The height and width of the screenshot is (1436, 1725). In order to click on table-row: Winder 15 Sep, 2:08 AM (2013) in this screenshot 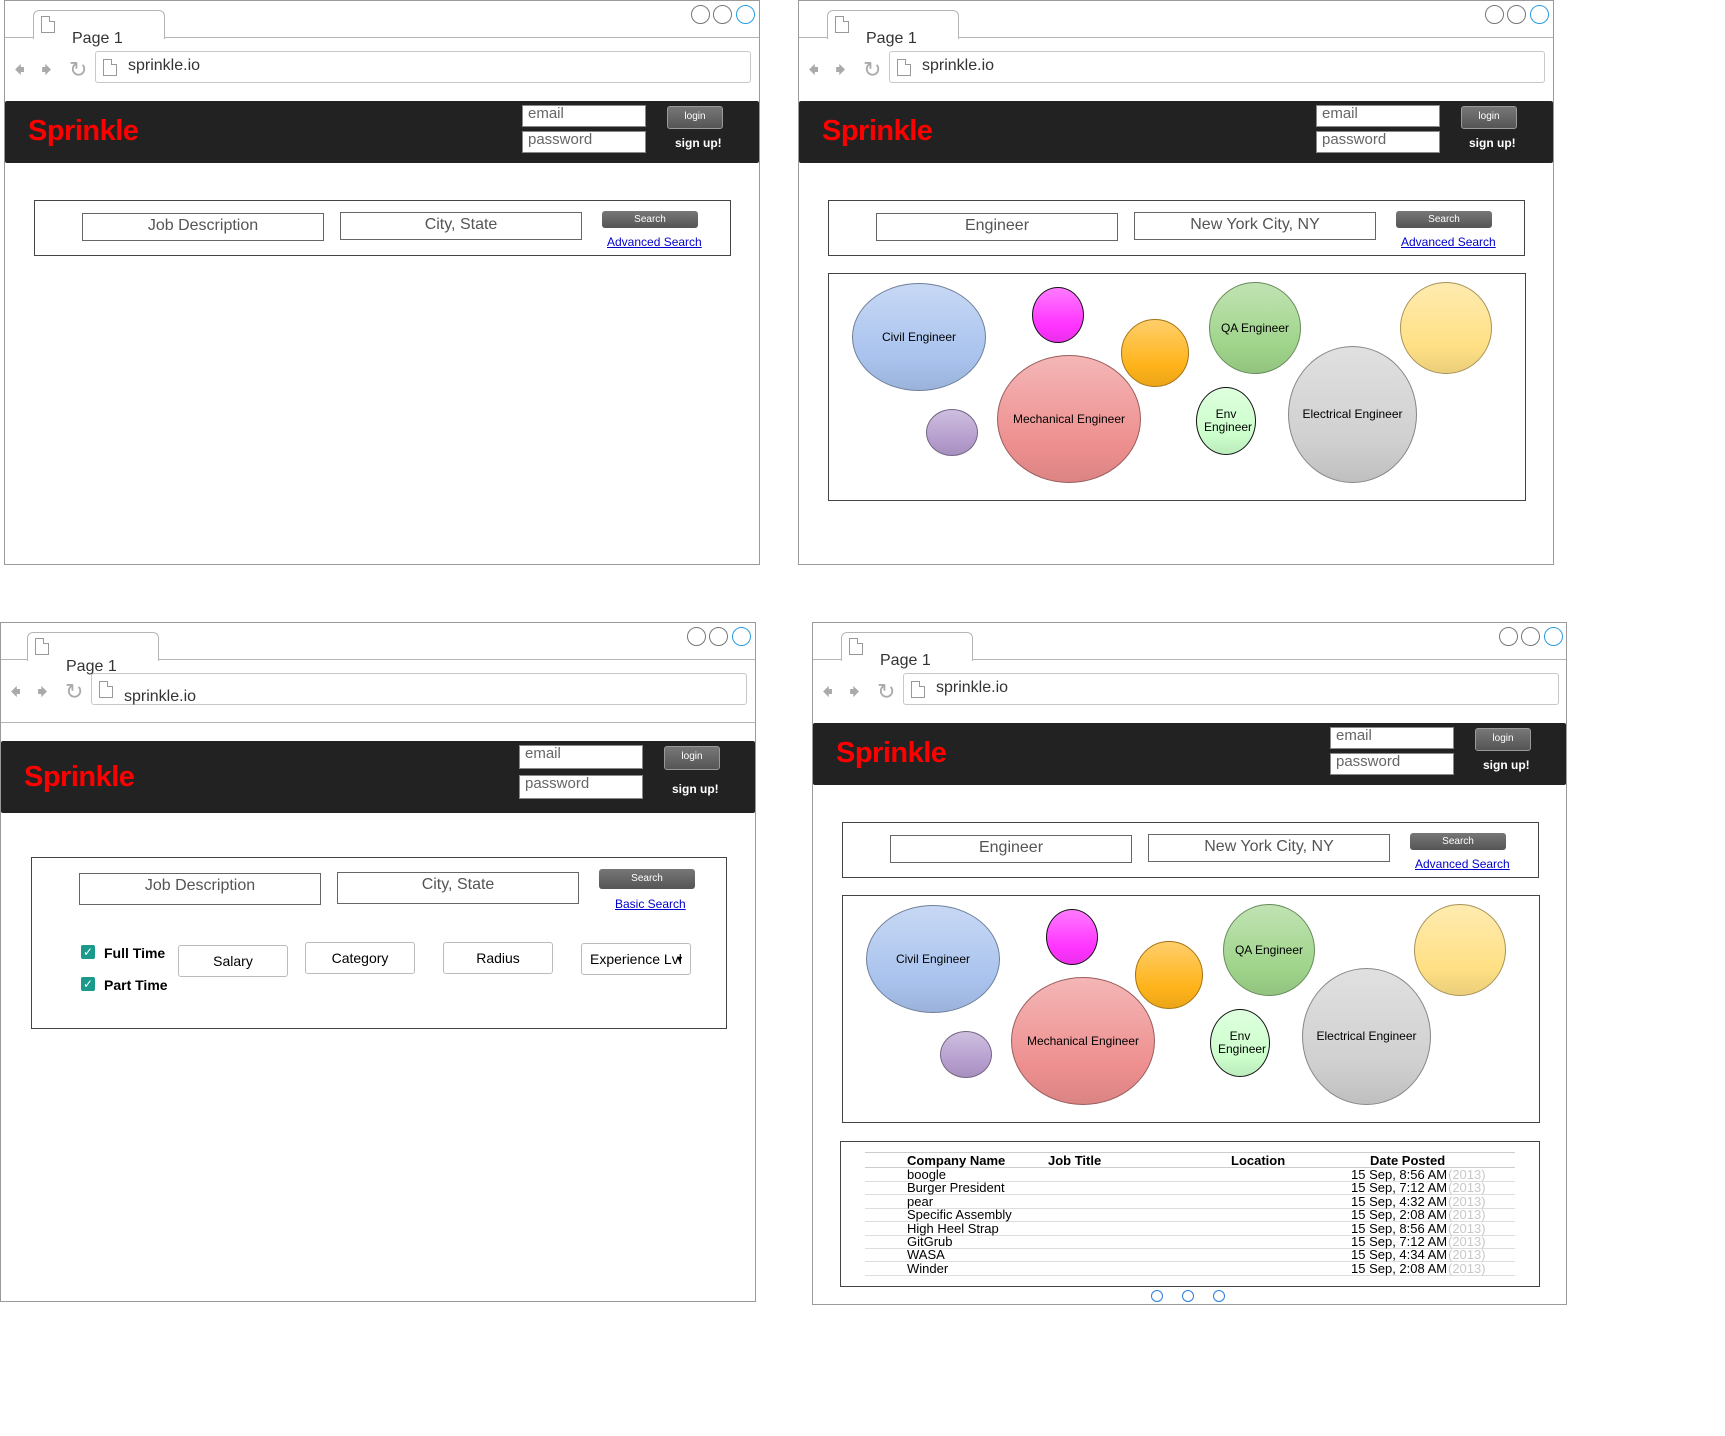, I will do `click(1190, 1269)`.